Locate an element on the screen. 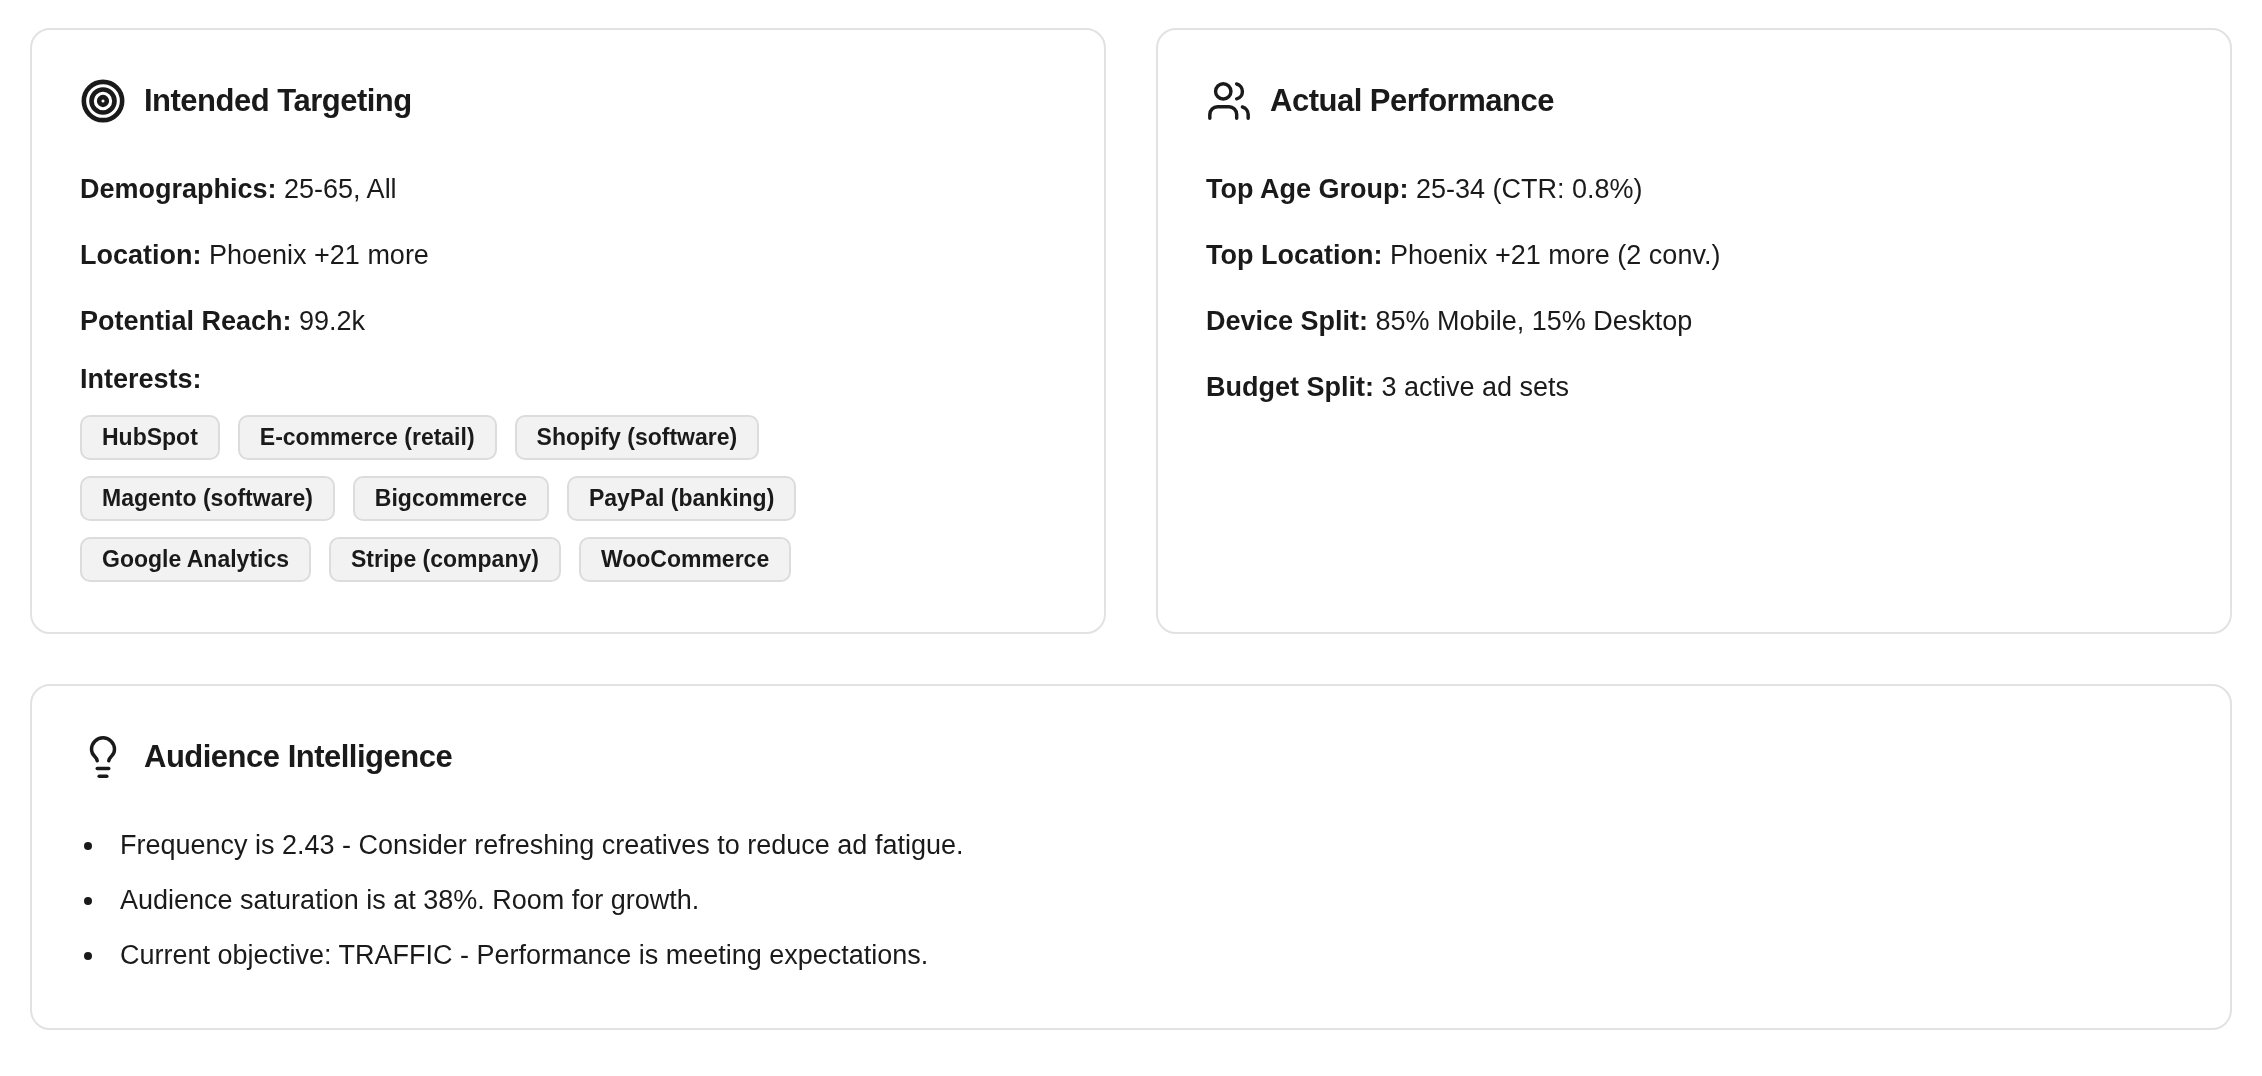 Image resolution: width=2262 pixels, height=1076 pixels. interest-tag: Google Analytics is located at coordinates (196, 559).